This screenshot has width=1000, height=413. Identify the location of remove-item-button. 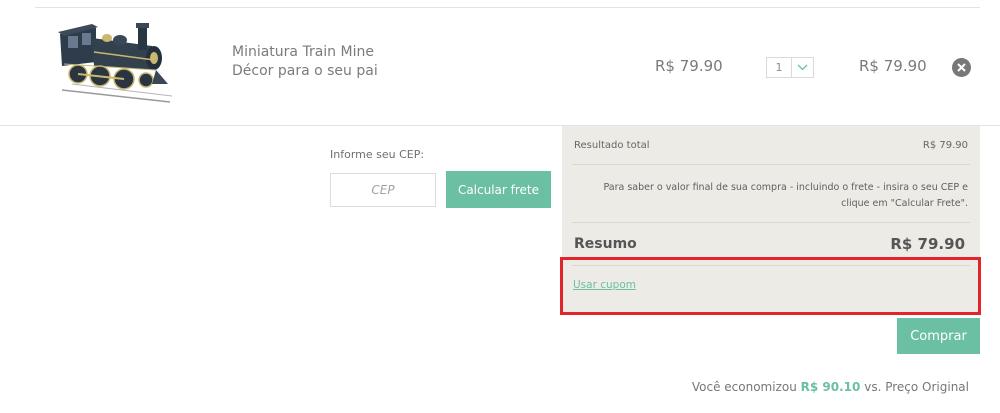
(961, 67).